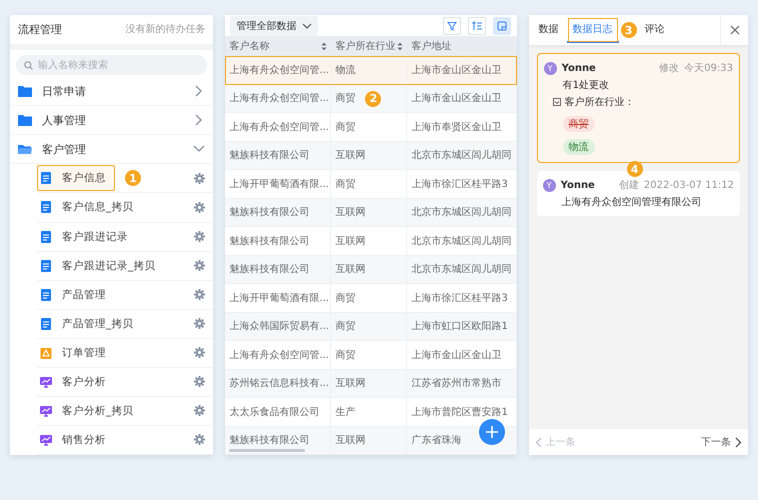 The width and height of the screenshot is (758, 500). Describe the element at coordinates (112, 65) in the screenshot. I see `search-field: 输入名称来搜索` at that location.